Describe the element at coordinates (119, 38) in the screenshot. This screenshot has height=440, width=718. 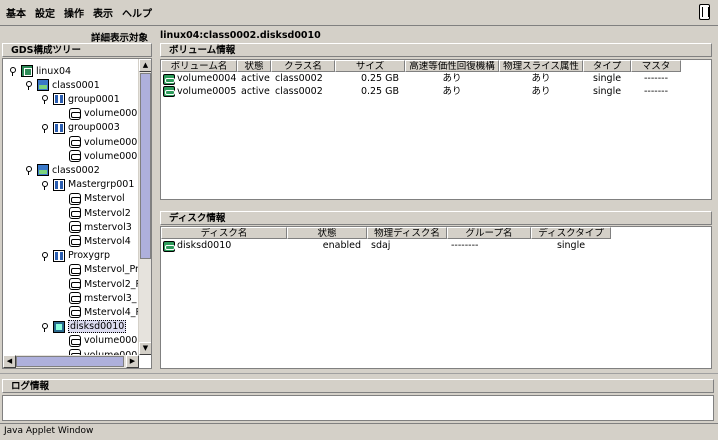
I see `detail-target-label: 詳細表示対象` at that location.